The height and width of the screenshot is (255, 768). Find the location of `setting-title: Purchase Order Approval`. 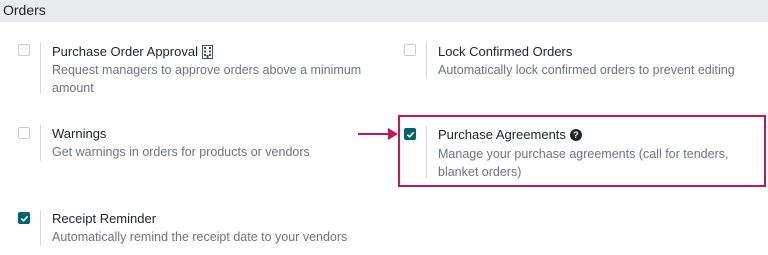

setting-title: Purchase Order Approval is located at coordinates (132, 52).